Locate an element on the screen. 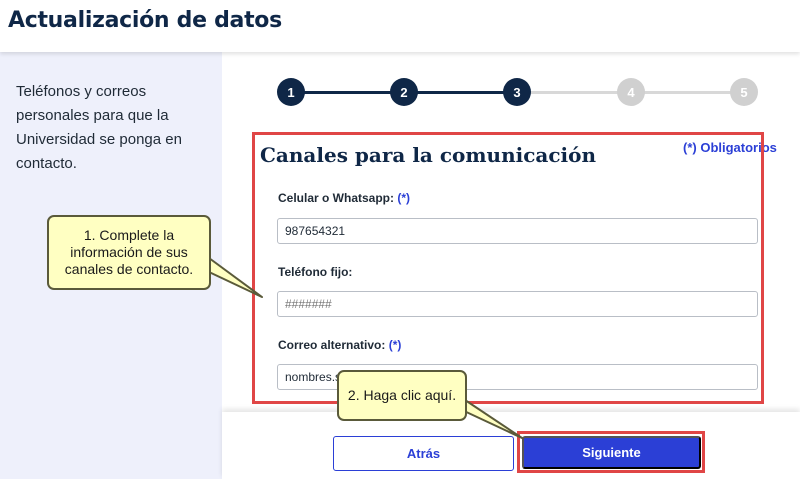  page-header: Actualización de datos is located at coordinates (400, 26).